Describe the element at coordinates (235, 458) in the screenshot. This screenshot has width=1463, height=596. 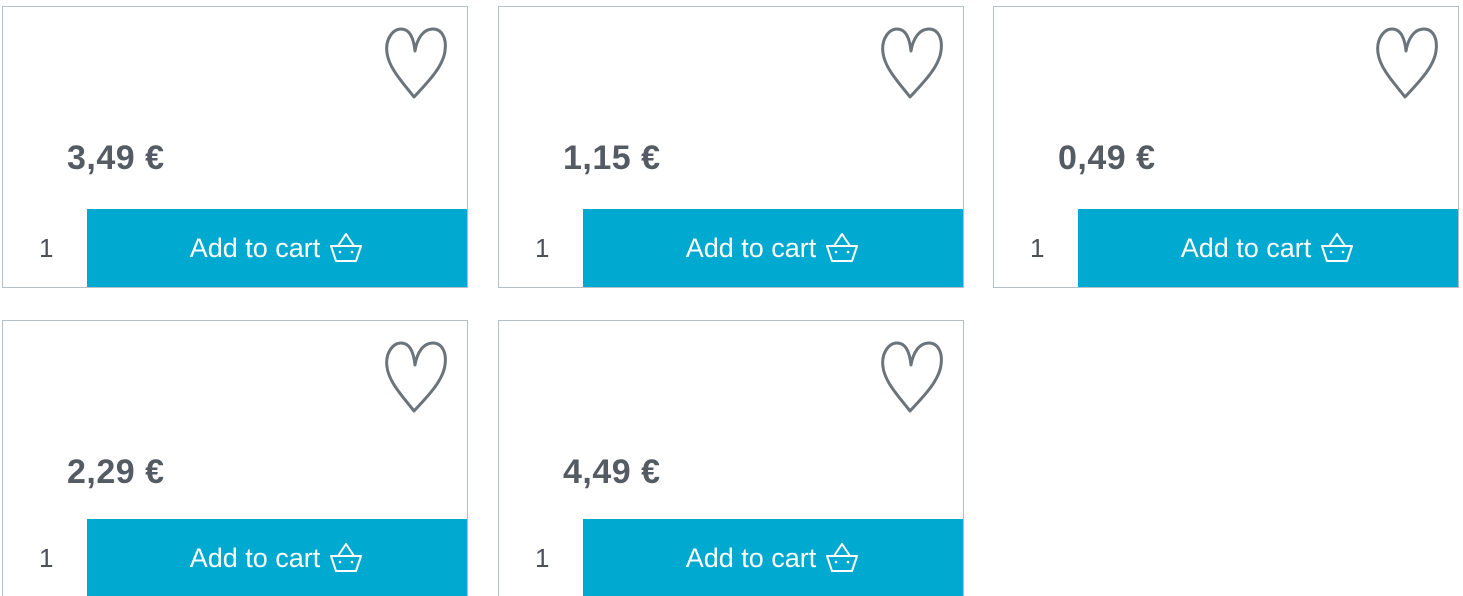
I see `product-card: 2,29 € Add to cart` at that location.